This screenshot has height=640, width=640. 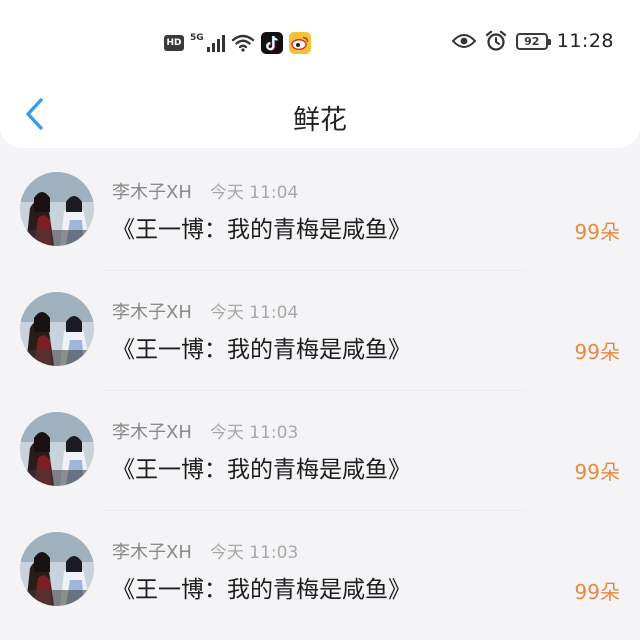 What do you see at coordinates (320, 44) in the screenshot?
I see `status-bar: HD 5G 92 11:28` at bounding box center [320, 44].